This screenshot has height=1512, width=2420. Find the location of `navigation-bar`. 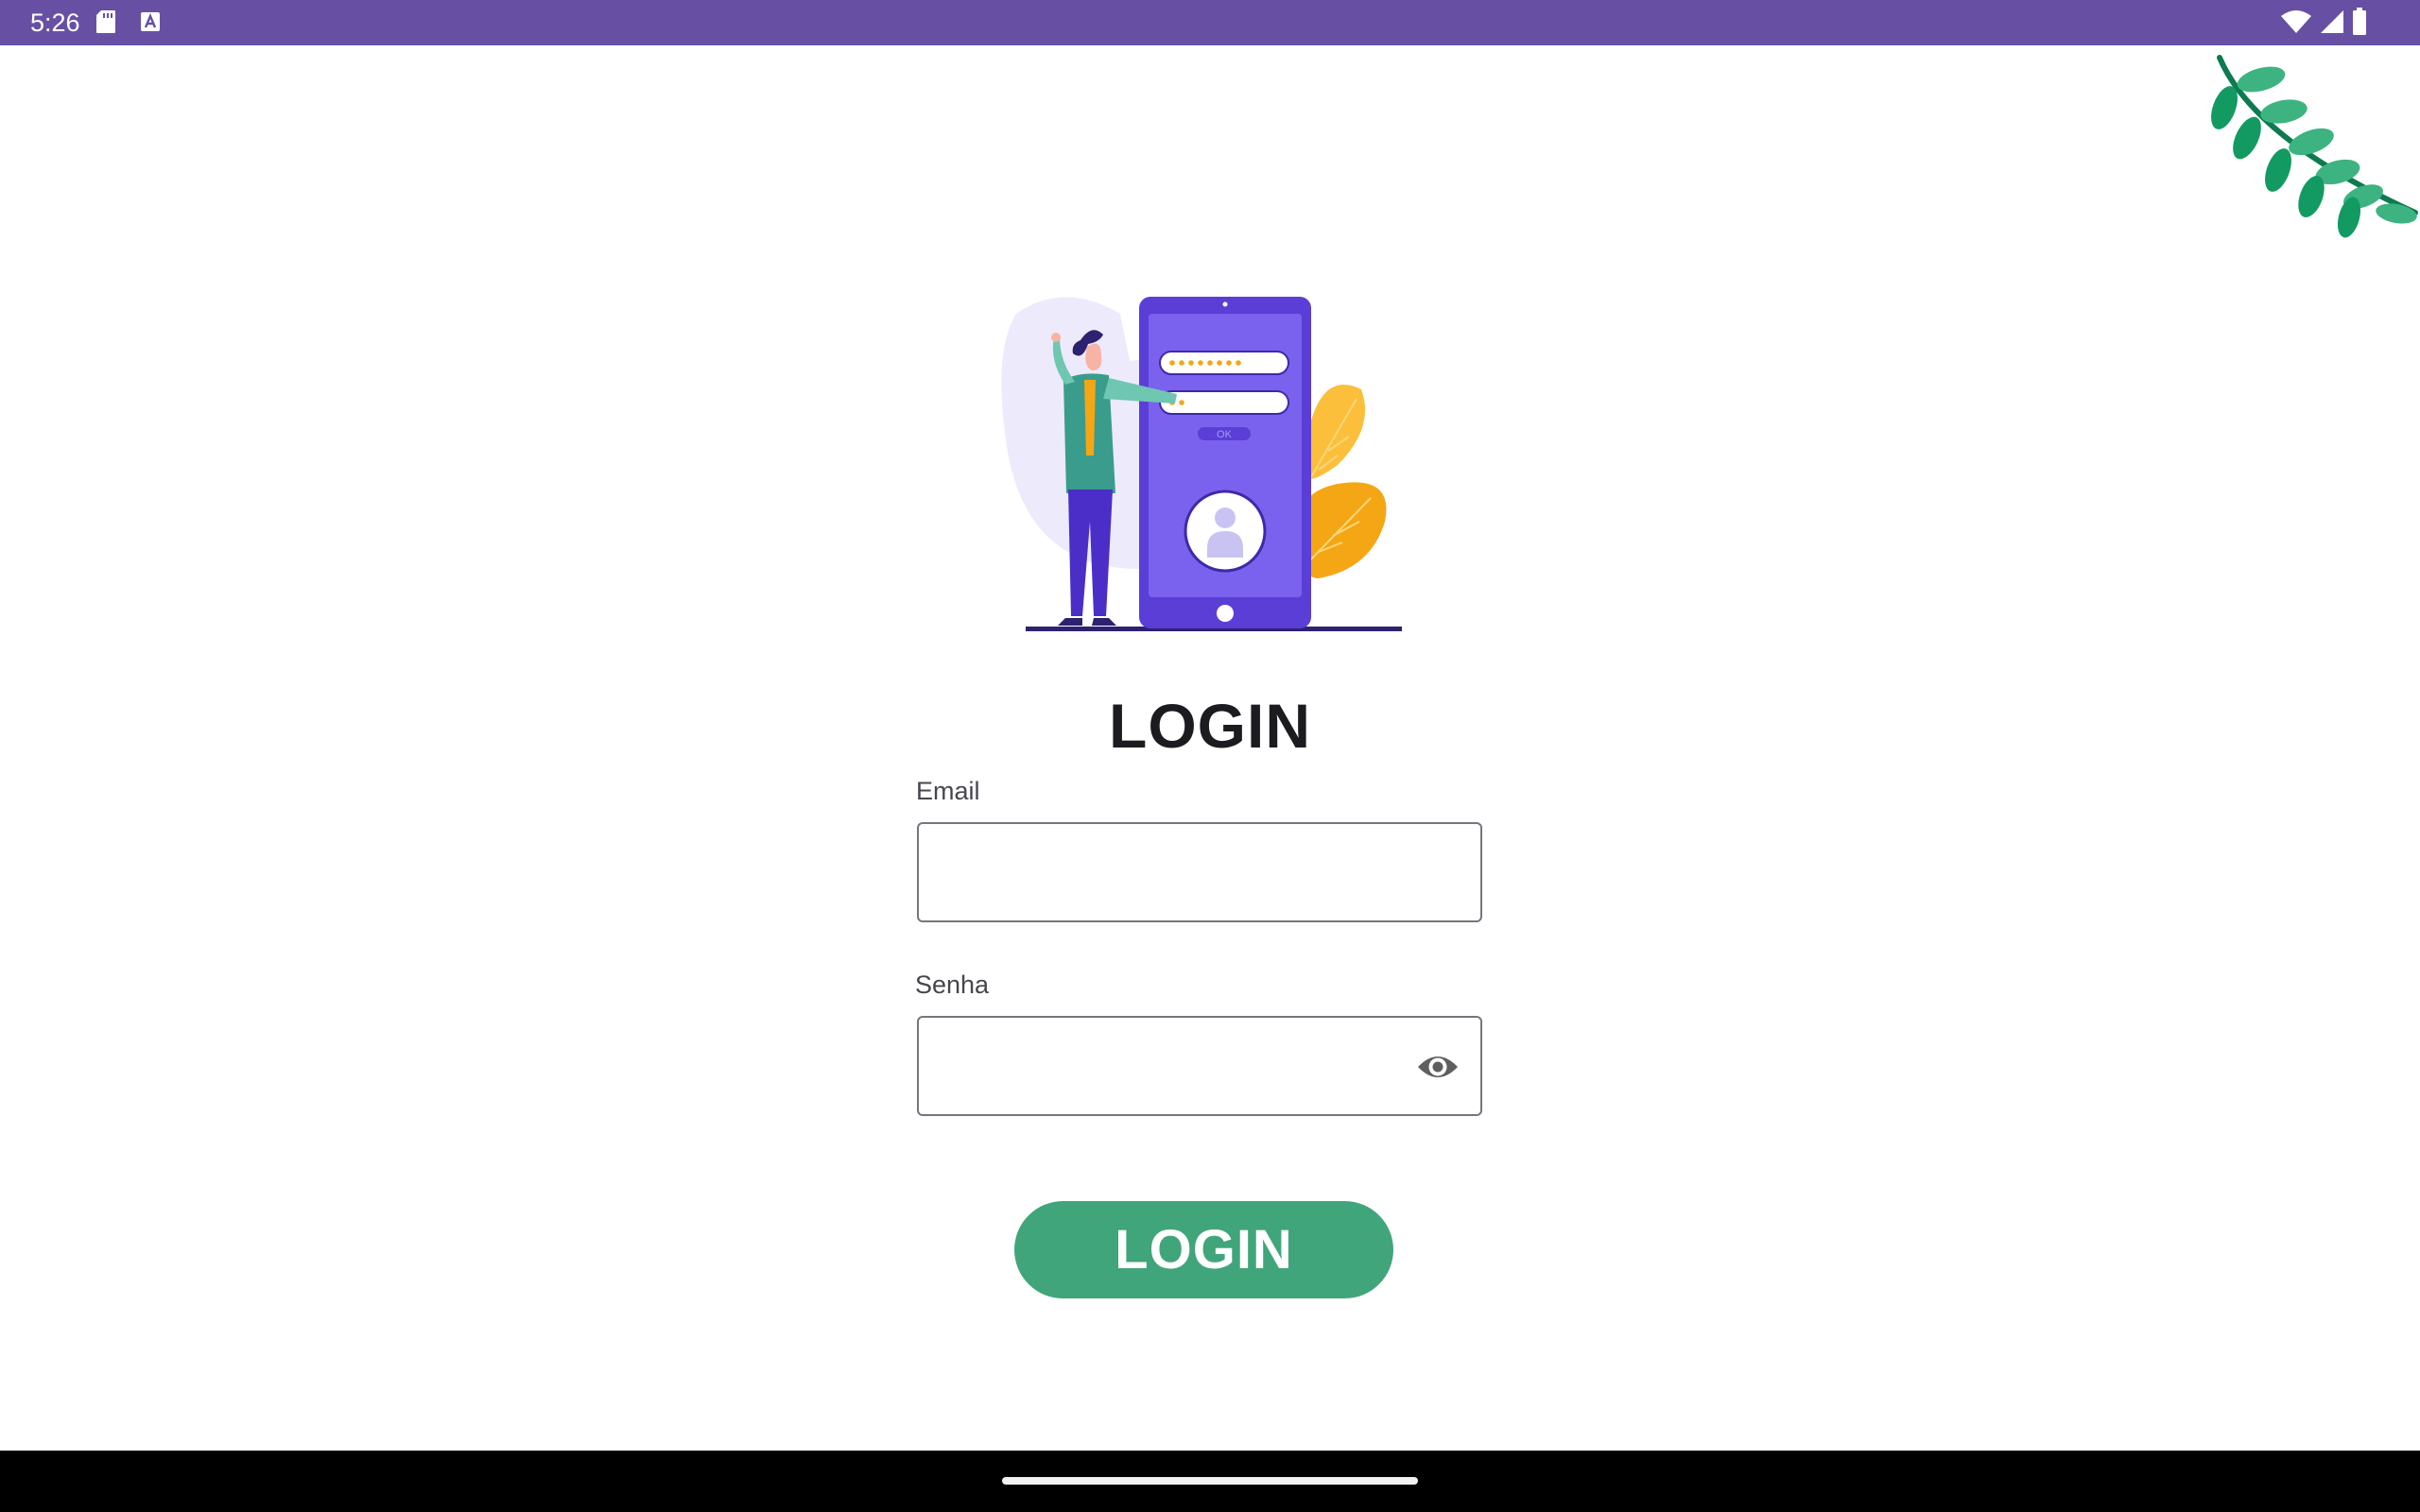

navigation-bar is located at coordinates (1210, 1481).